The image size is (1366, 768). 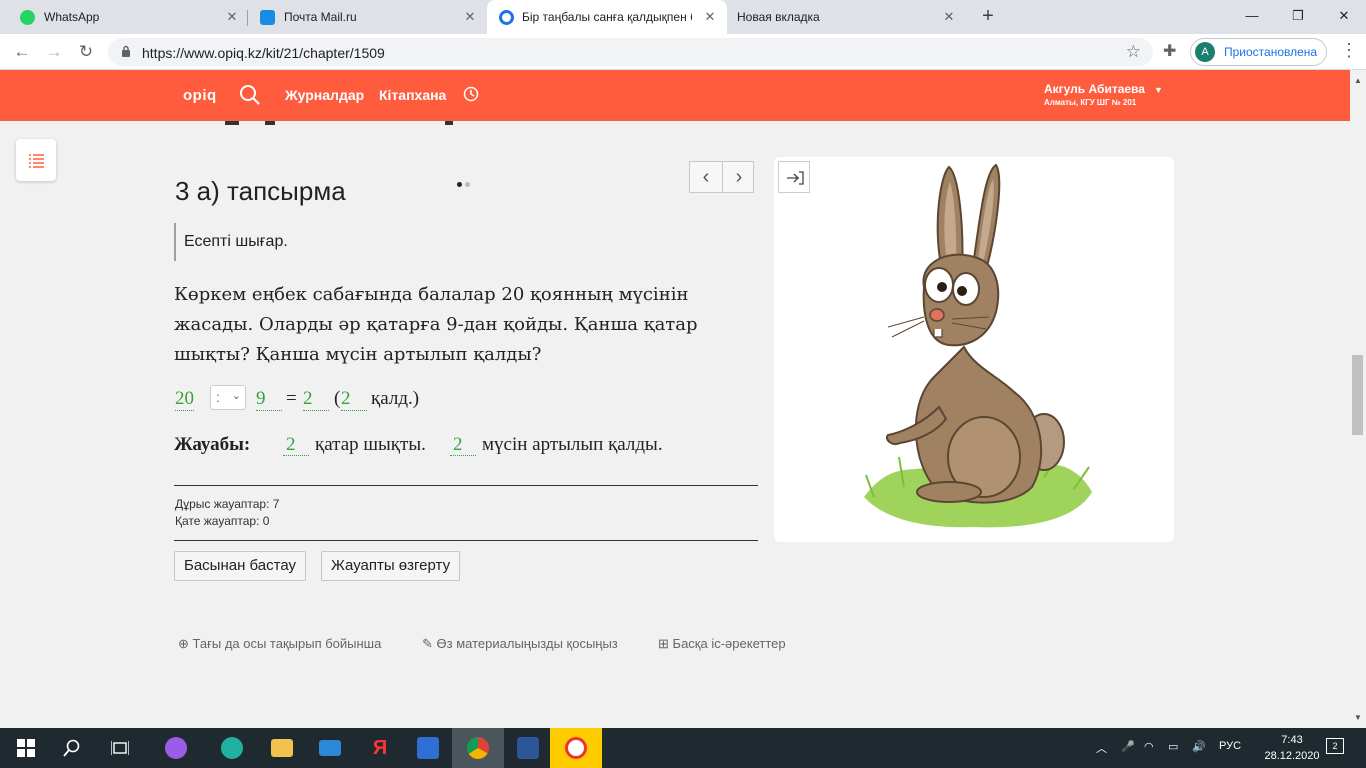 What do you see at coordinates (232, 748) in the screenshot?
I see `edge-browser-icon` at bounding box center [232, 748].